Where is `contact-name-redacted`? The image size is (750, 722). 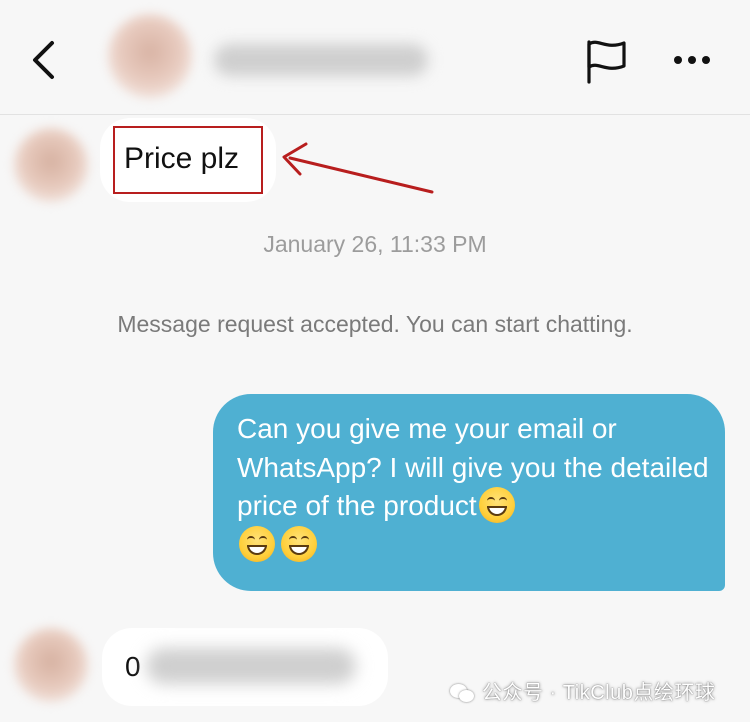
contact-name-redacted is located at coordinates (321, 60).